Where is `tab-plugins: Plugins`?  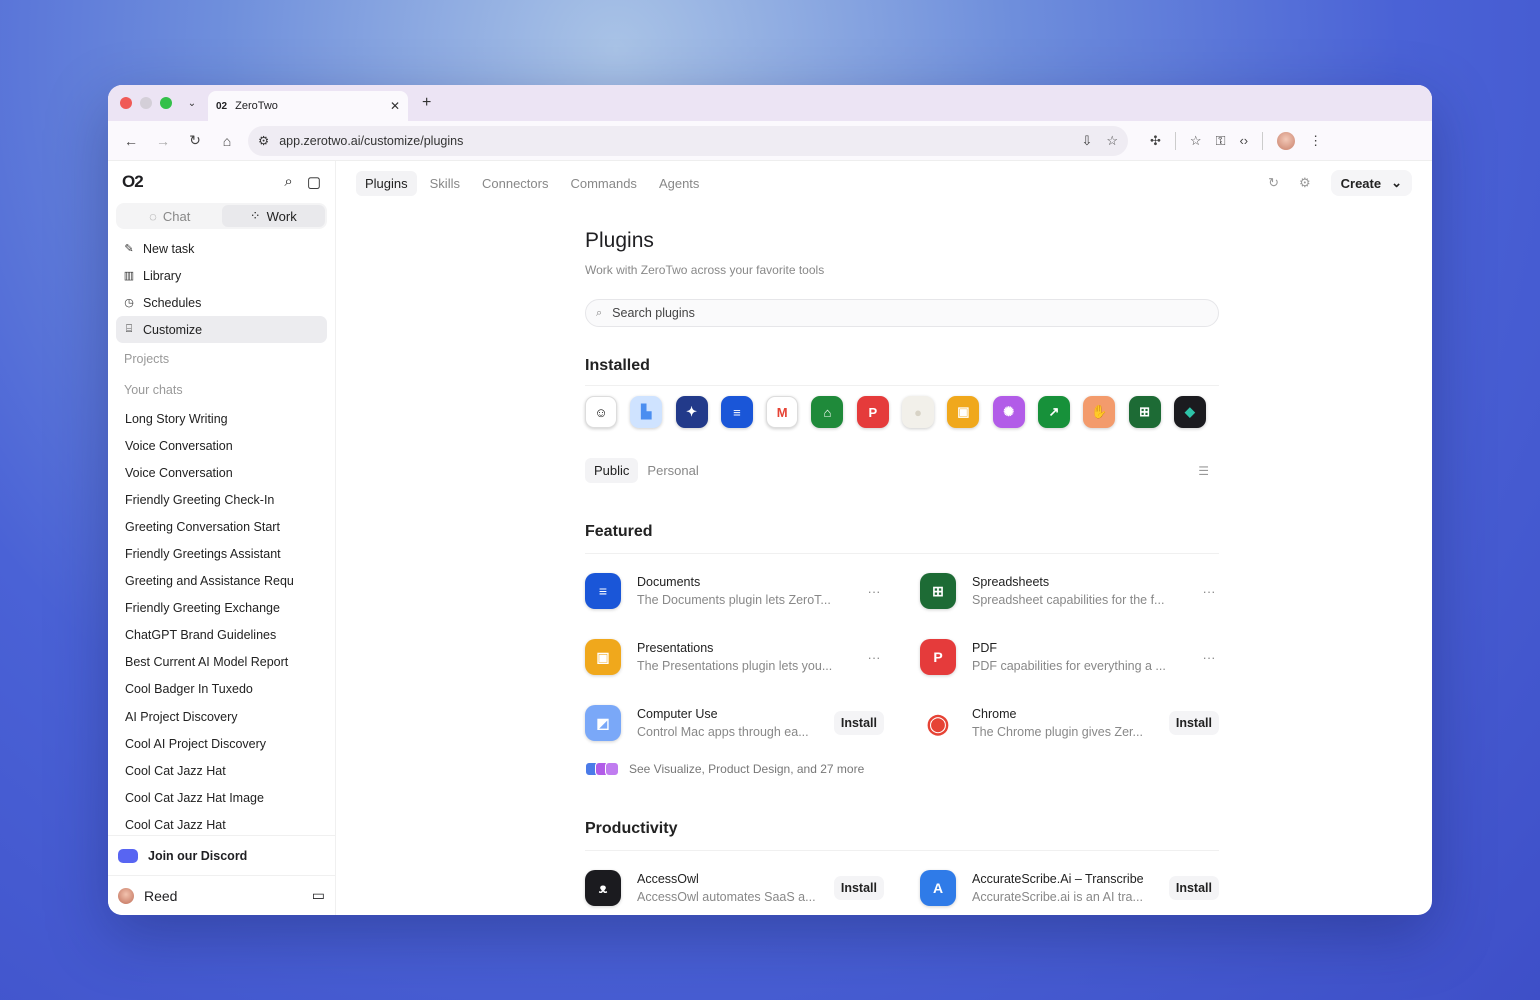
tab-plugins: Plugins is located at coordinates (386, 183).